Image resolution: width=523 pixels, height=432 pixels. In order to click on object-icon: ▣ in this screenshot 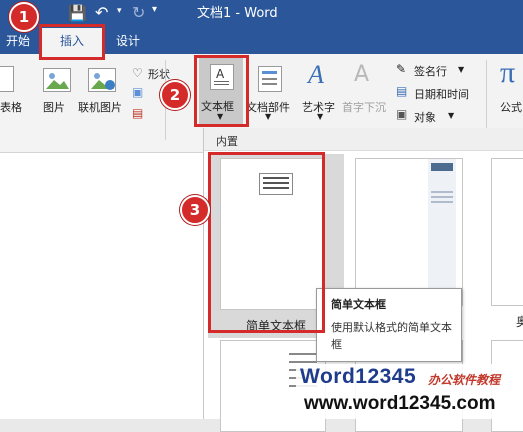, I will do `click(402, 114)`.